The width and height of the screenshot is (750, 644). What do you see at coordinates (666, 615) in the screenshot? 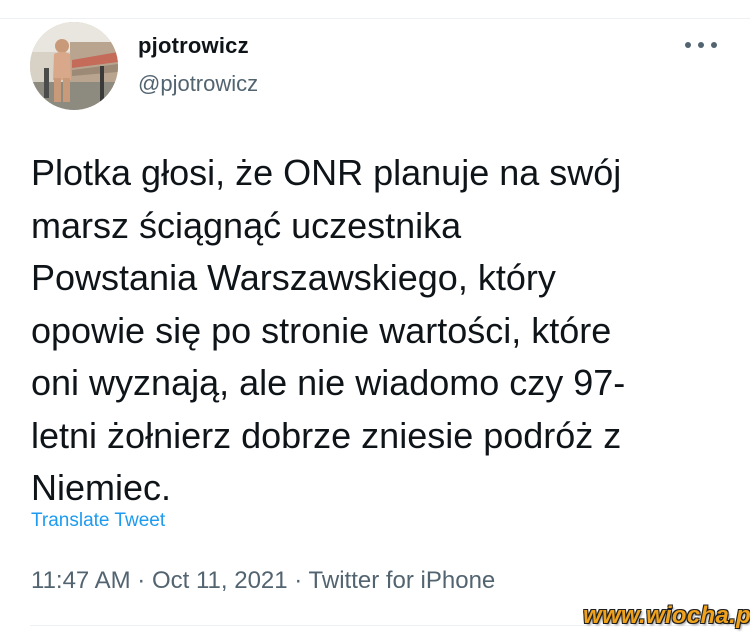
I see `watermark: www.wiocha.pl` at bounding box center [666, 615].